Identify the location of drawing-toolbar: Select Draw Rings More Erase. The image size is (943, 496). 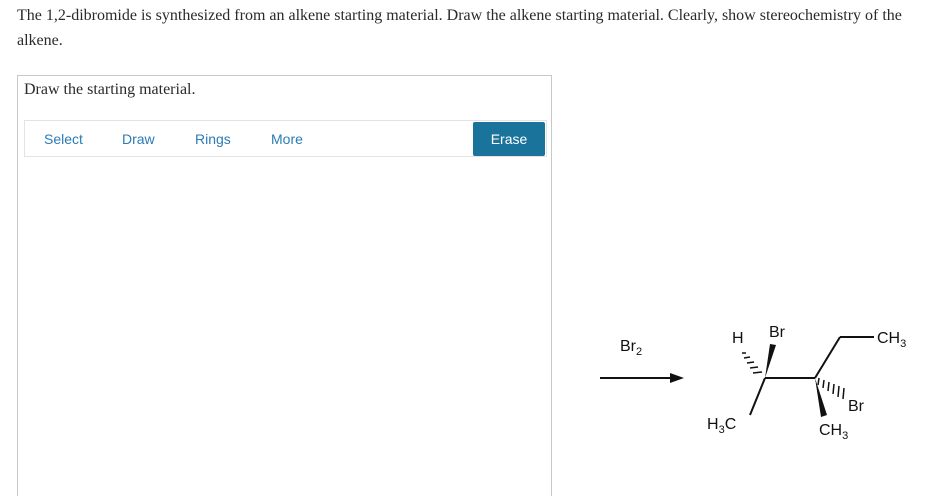
(285, 138).